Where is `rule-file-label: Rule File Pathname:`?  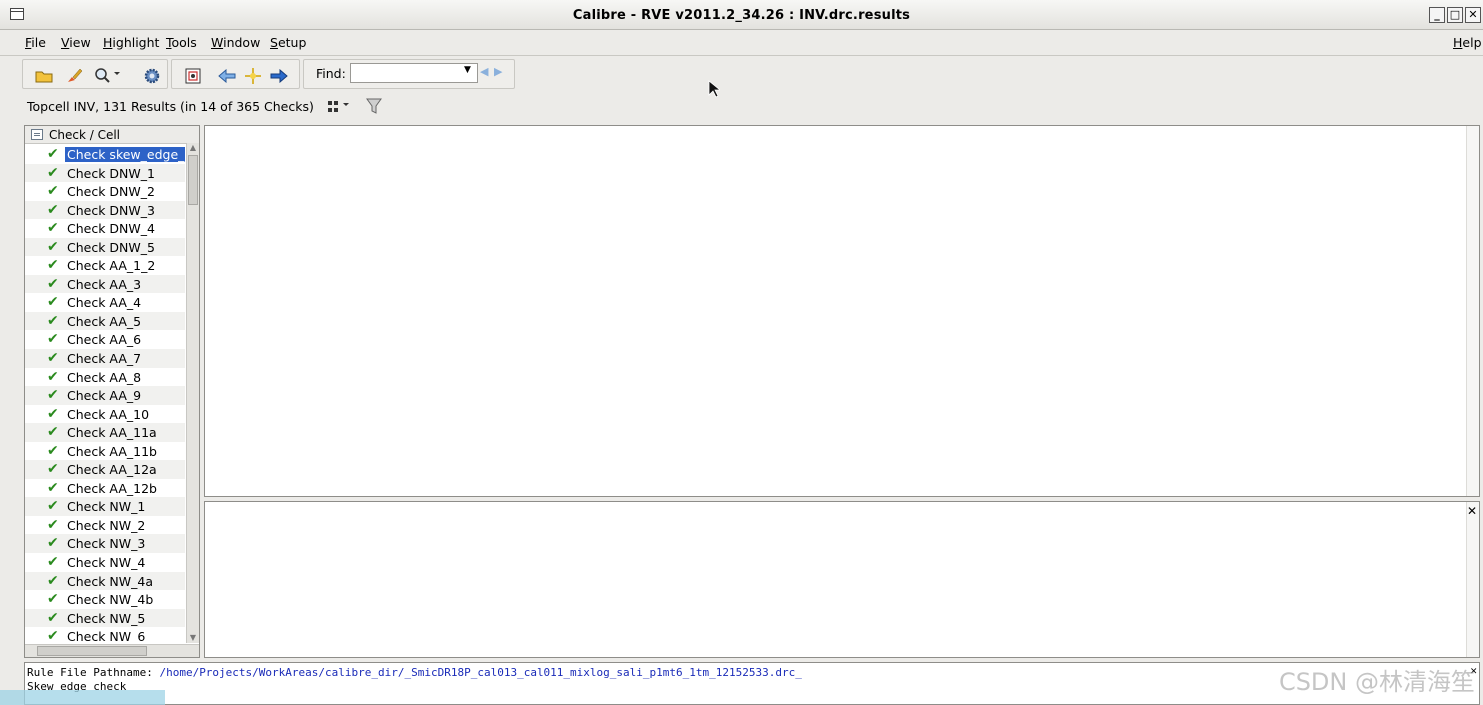
rule-file-label: Rule File Pathname: is located at coordinates (93, 672).